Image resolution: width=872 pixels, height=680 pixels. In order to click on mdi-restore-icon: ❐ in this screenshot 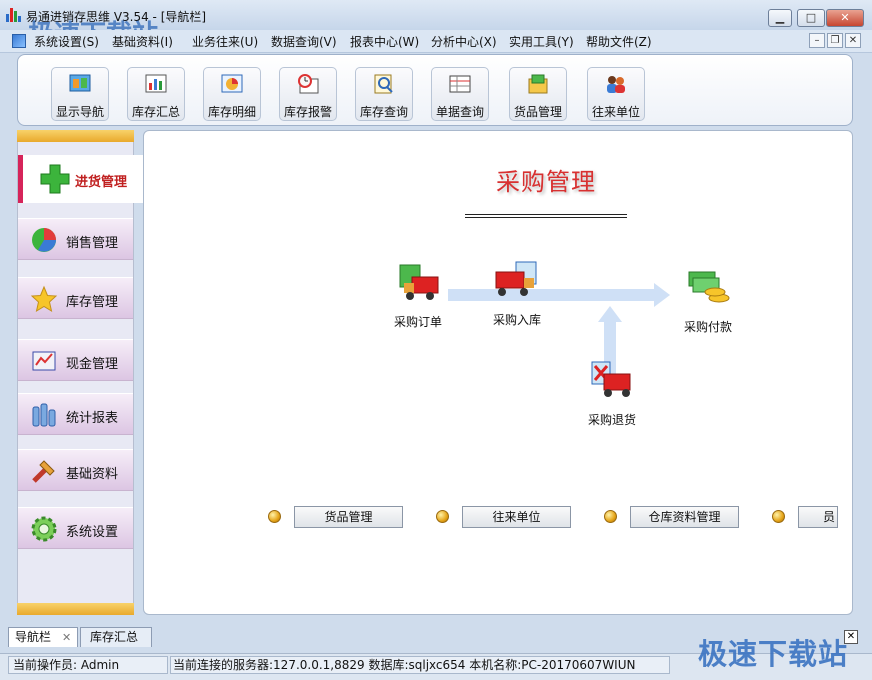, I will do `click(835, 40)`.